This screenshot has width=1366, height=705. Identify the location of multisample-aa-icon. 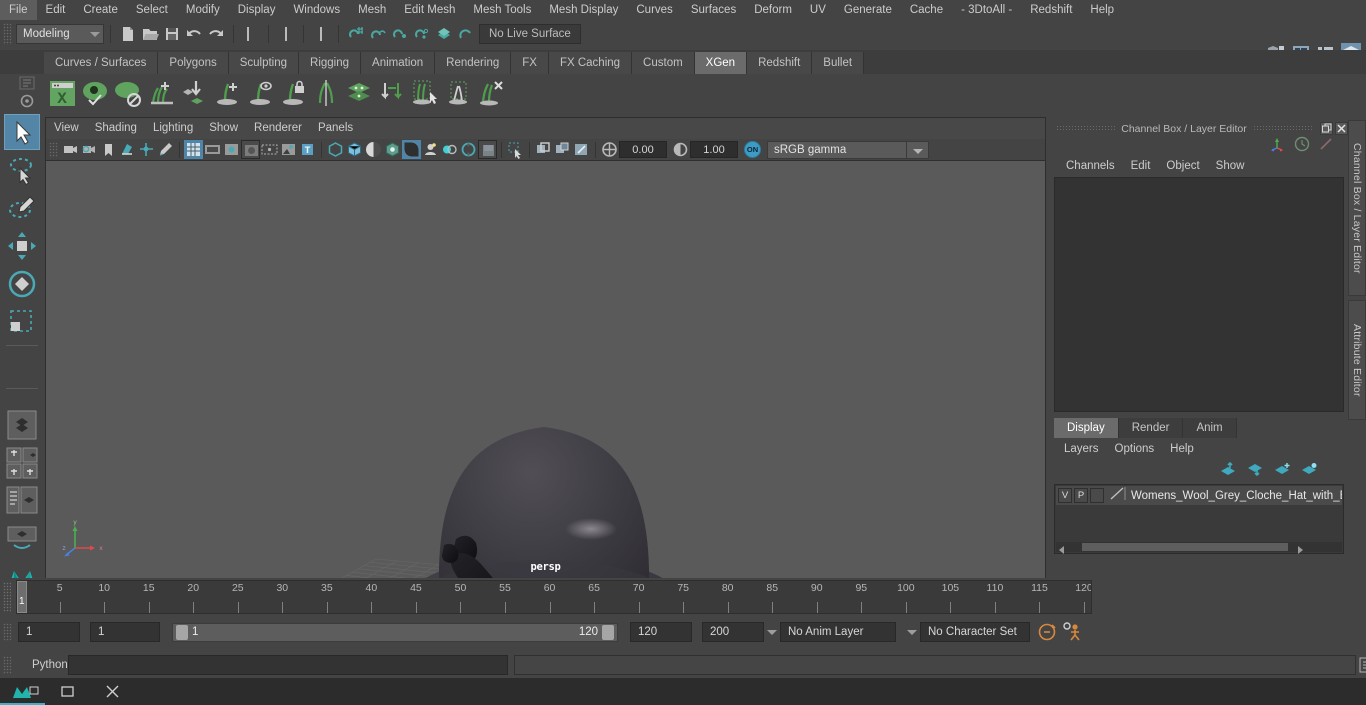
(468, 149).